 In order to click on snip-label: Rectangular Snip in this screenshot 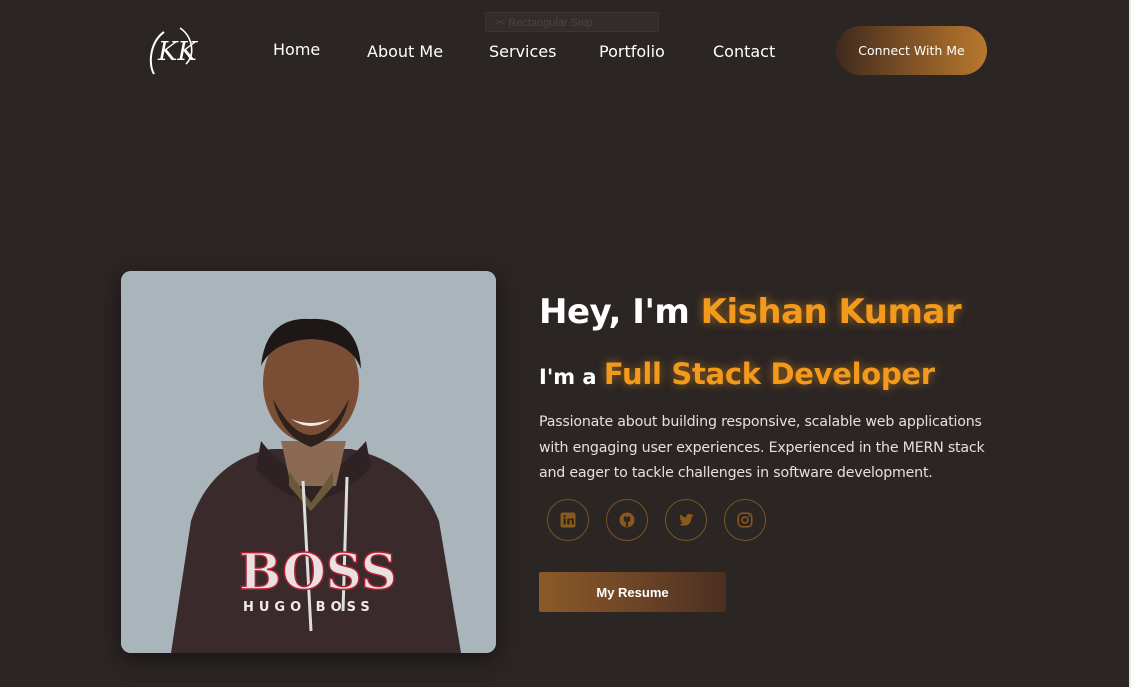, I will do `click(550, 23)`.